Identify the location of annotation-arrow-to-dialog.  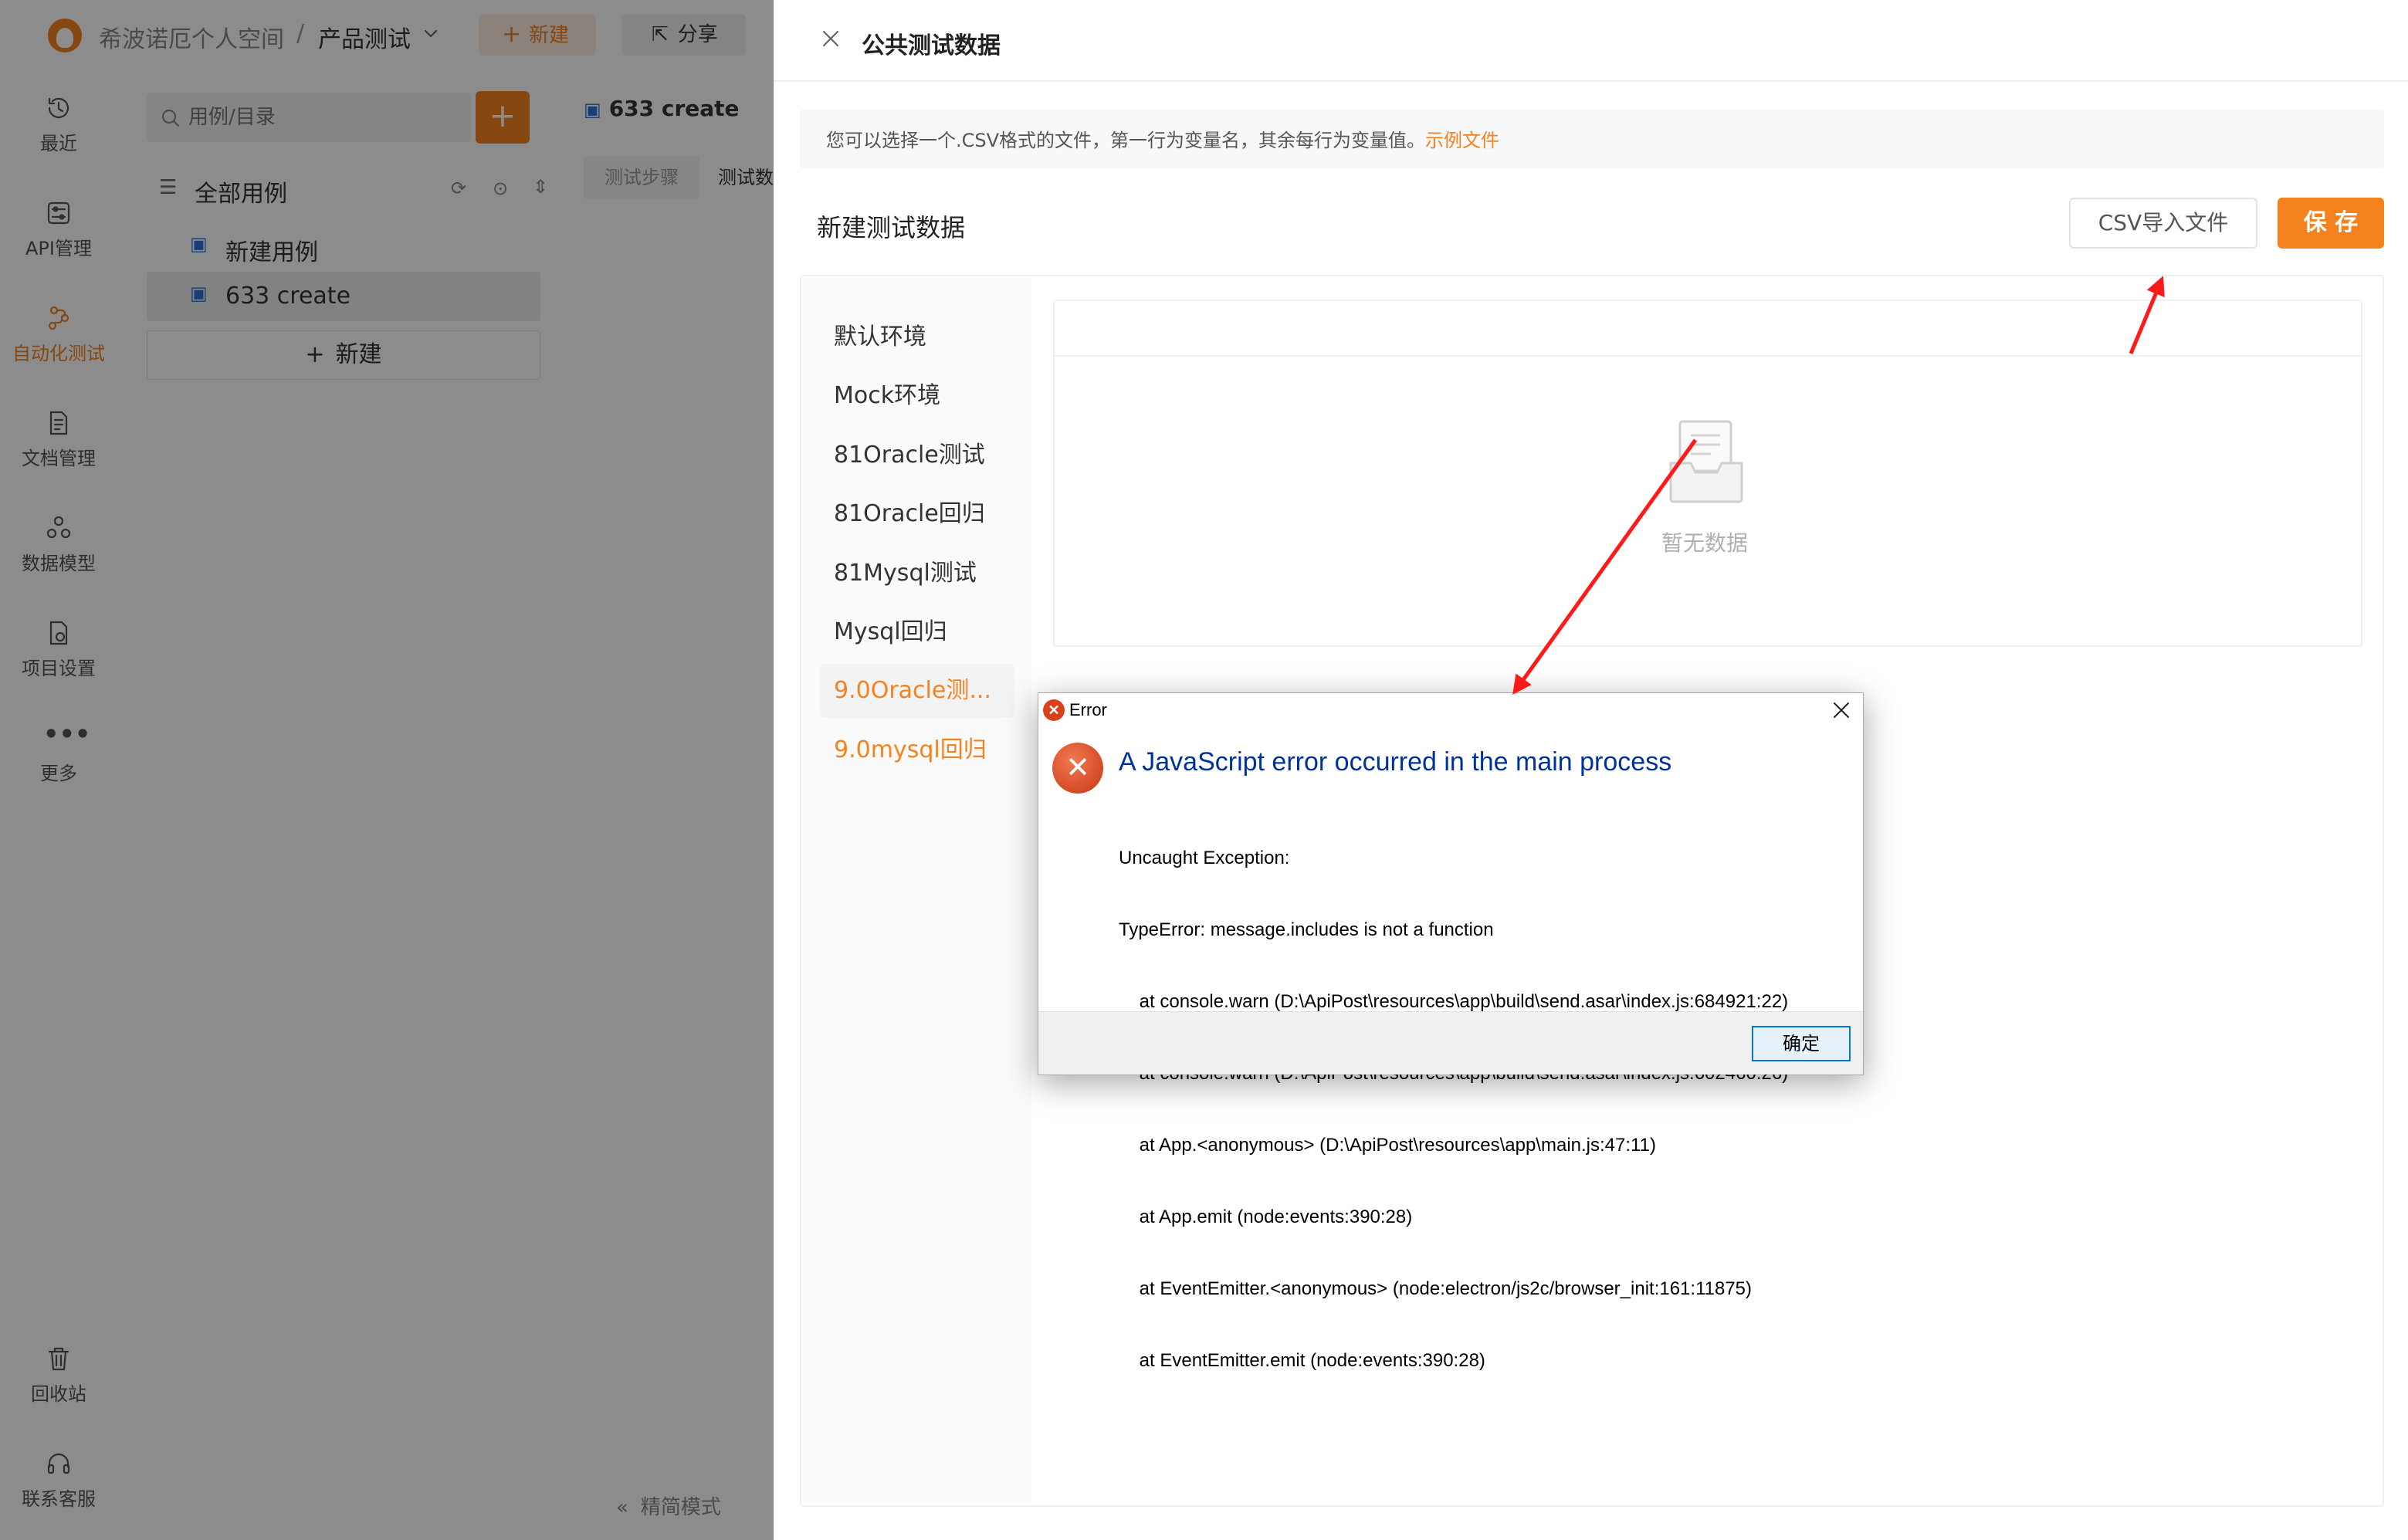
(1605, 567).